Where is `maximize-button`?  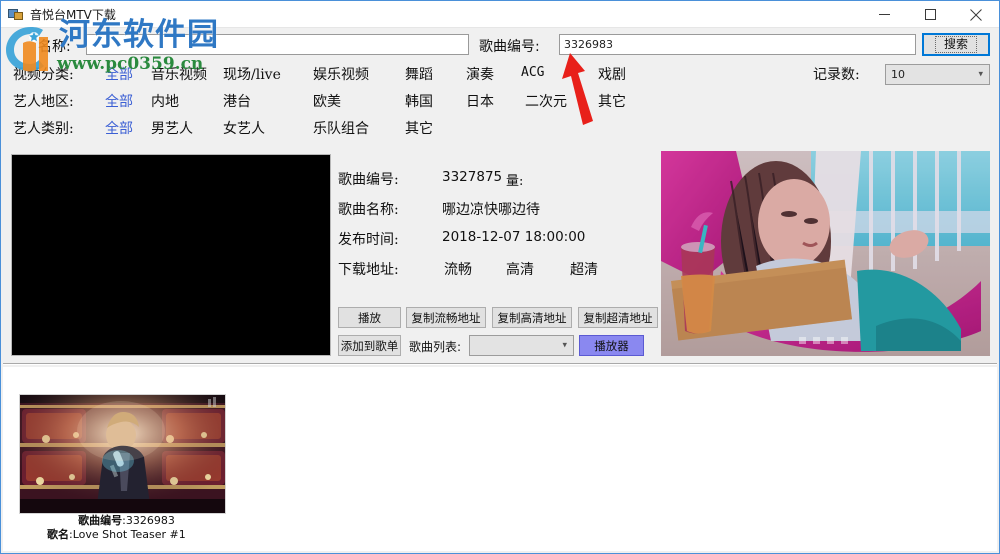
maximize-button is located at coordinates (930, 14).